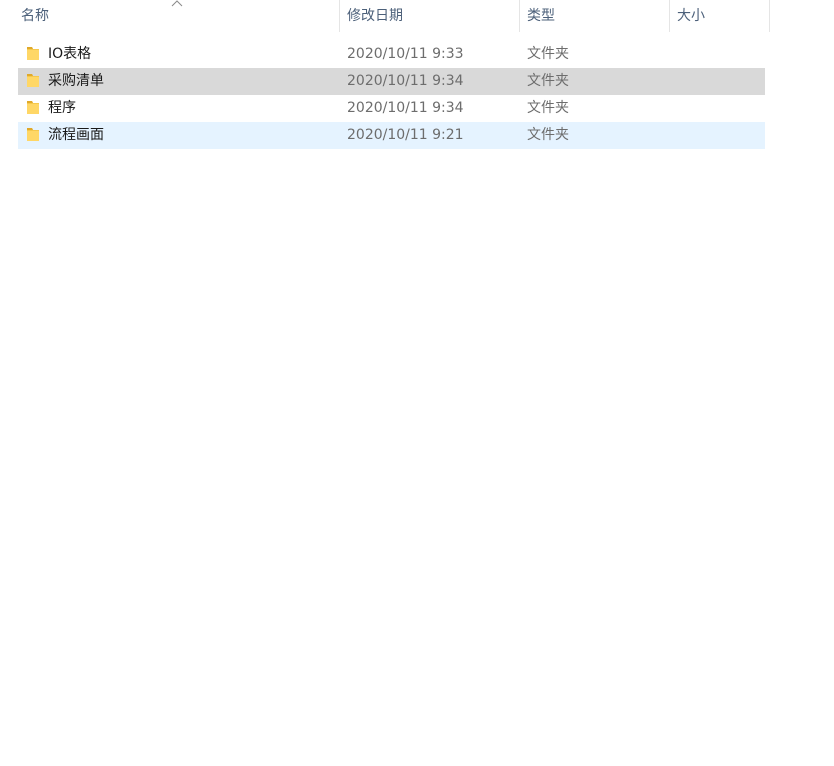 This screenshot has height=766, width=834. Describe the element at coordinates (595, 16) in the screenshot. I see `column-header-type: 类型` at that location.